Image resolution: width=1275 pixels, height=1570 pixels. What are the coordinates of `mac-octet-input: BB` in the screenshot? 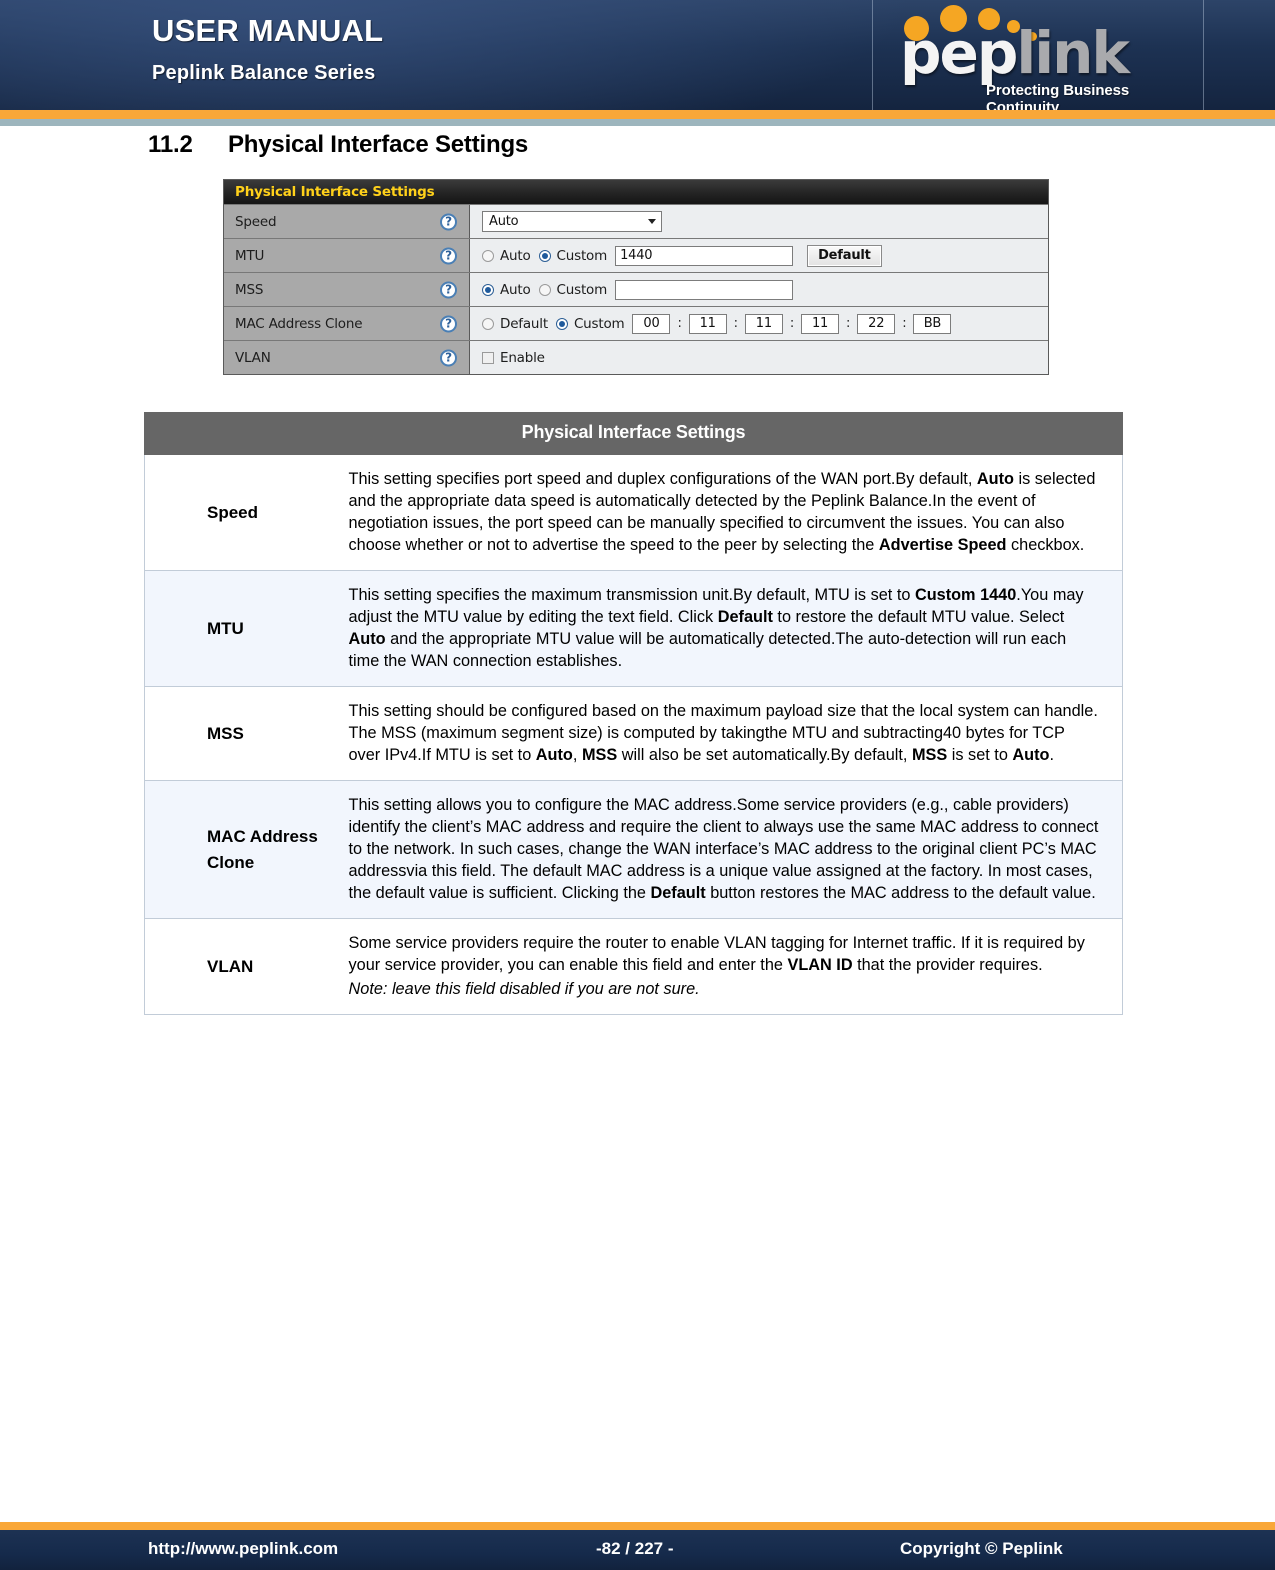 It's located at (932, 323).